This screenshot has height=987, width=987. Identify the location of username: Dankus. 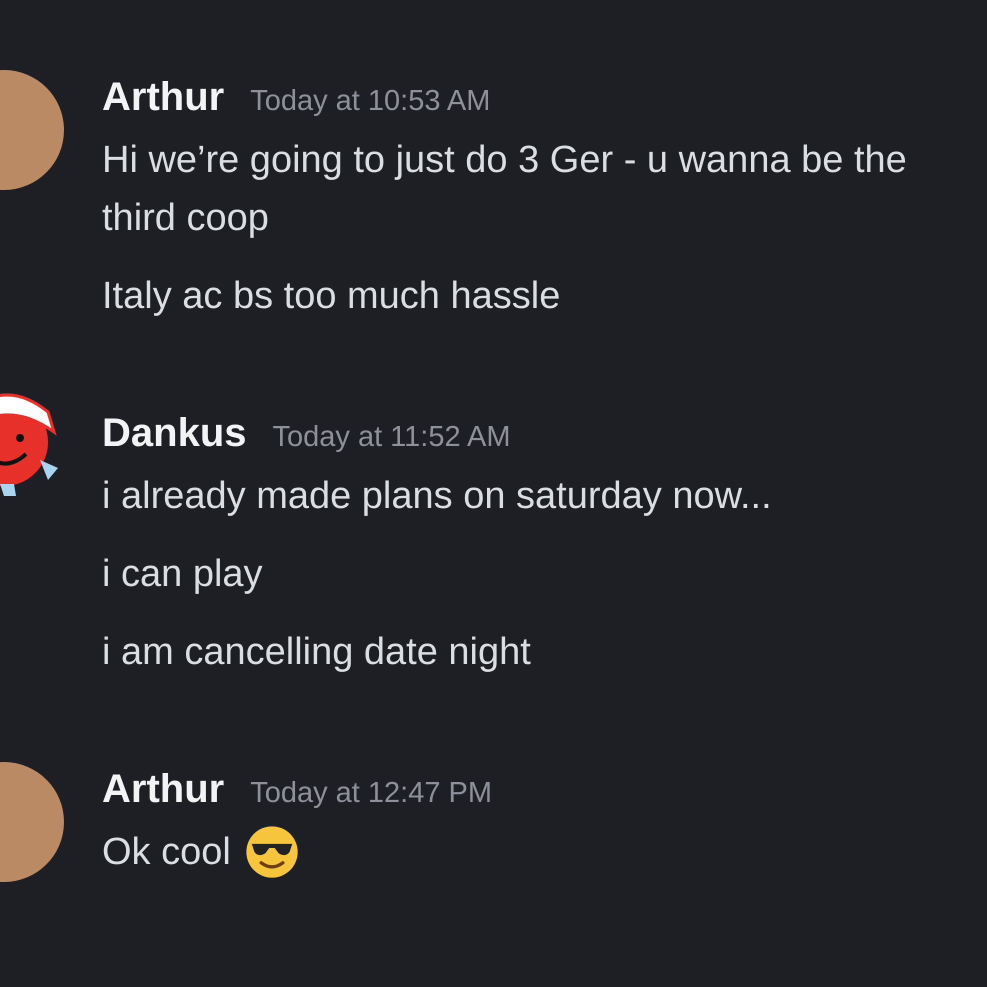
(174, 433).